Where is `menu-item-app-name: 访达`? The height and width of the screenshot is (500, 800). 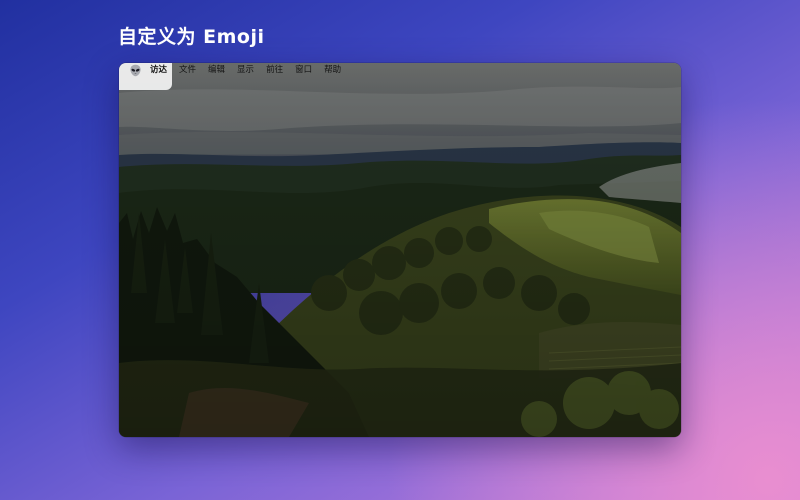 menu-item-app-name: 访达 is located at coordinates (158, 70).